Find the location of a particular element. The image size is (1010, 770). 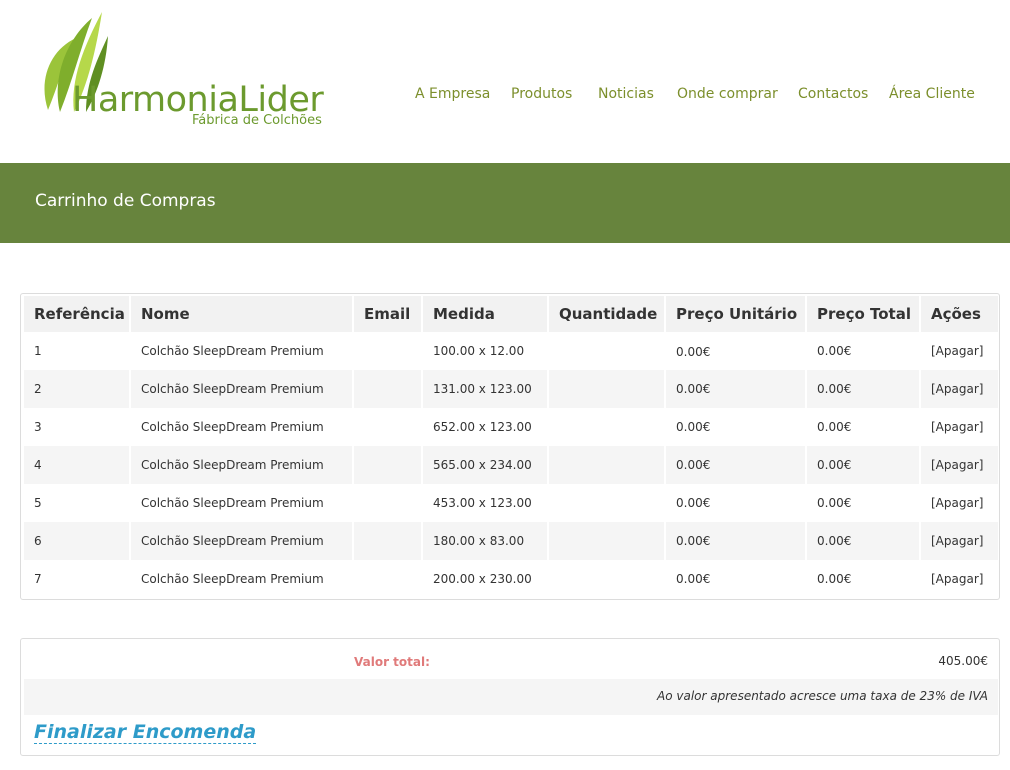

cell-referencia: 3 is located at coordinates (77, 427).